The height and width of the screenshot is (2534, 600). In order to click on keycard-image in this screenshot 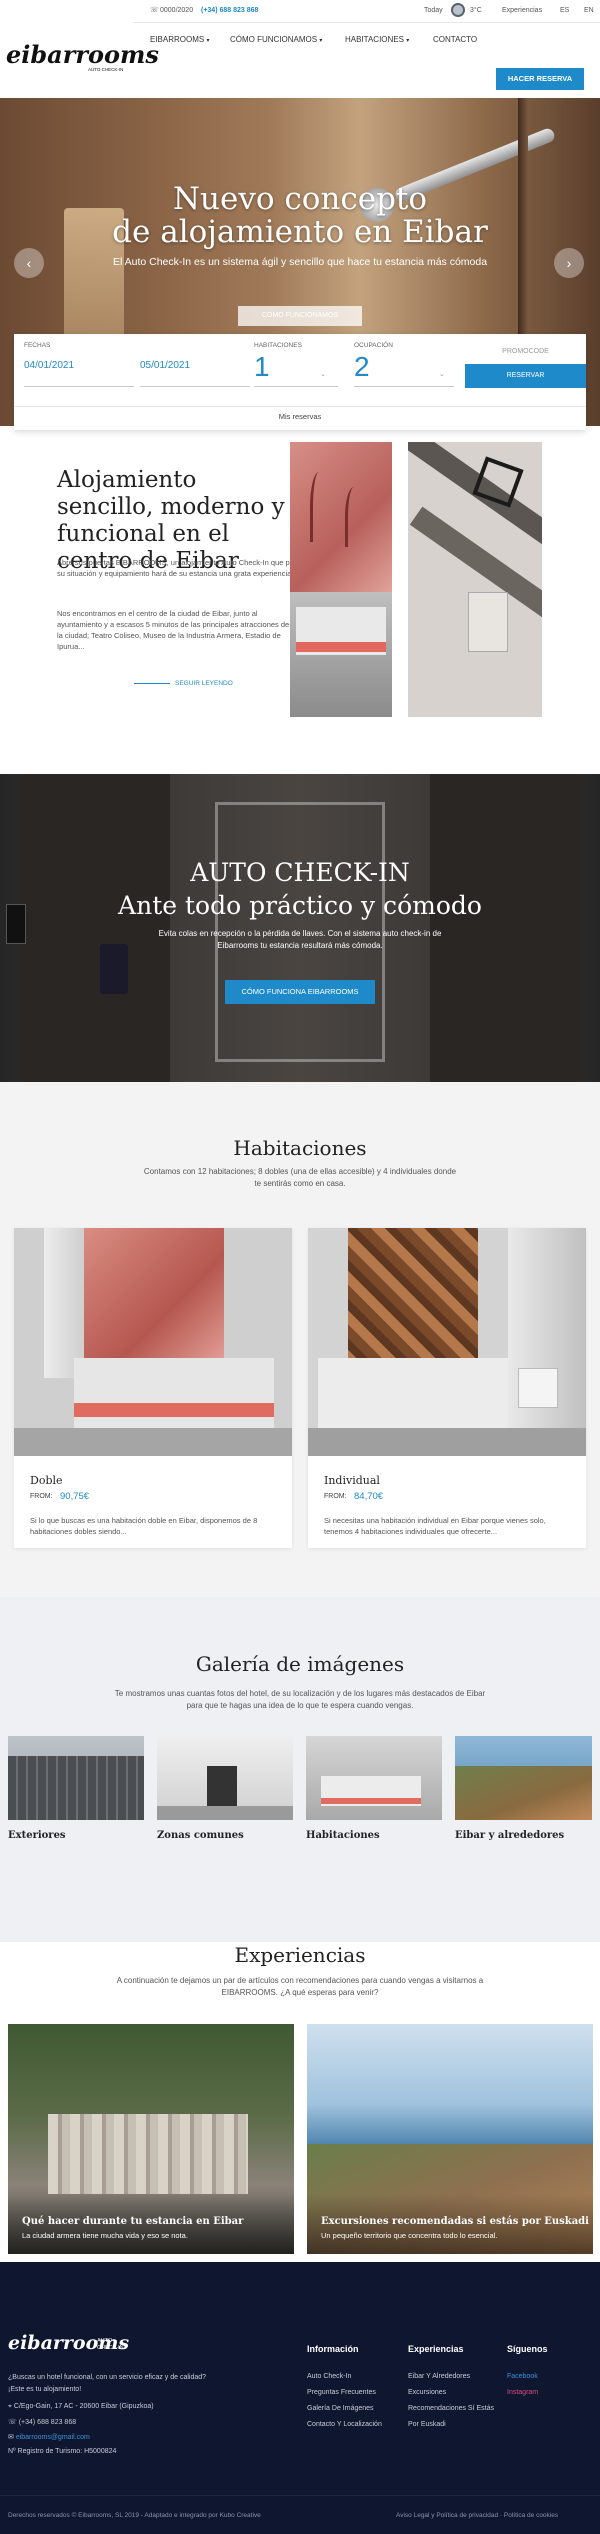, I will do `click(114, 969)`.